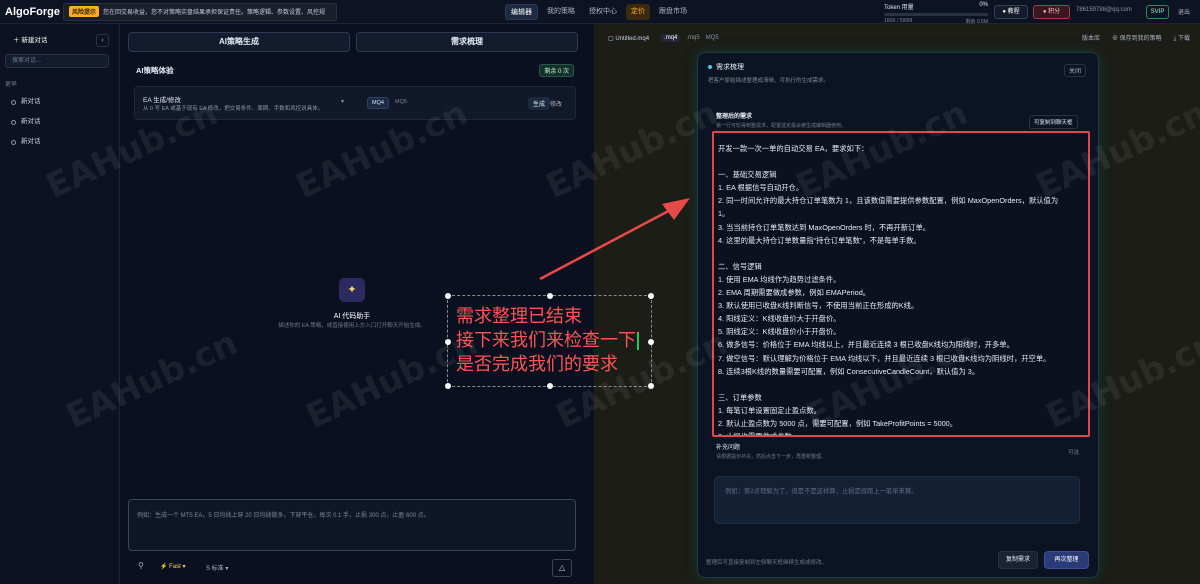 Image resolution: width=1200 pixels, height=584 pixels. Describe the element at coordinates (342, 101) in the screenshot. I see `dropdown-caret-icon: ▾` at that location.